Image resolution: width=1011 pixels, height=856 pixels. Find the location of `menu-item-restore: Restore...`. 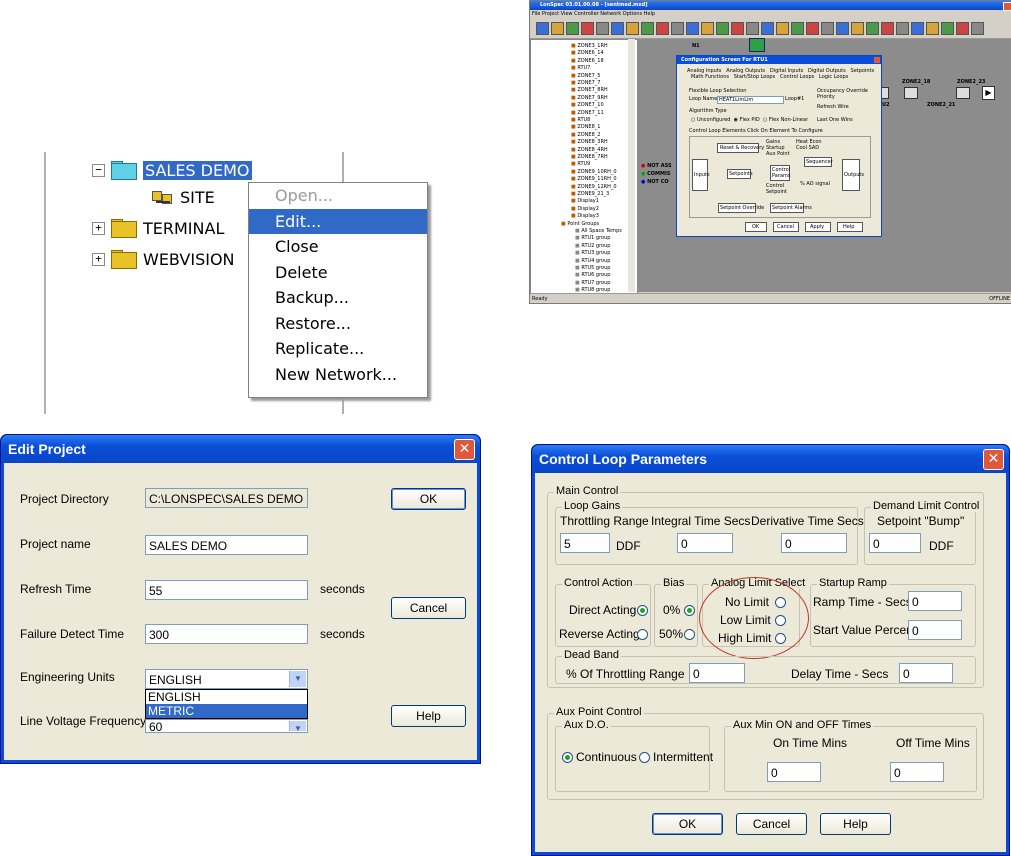

menu-item-restore: Restore... is located at coordinates (338, 324).